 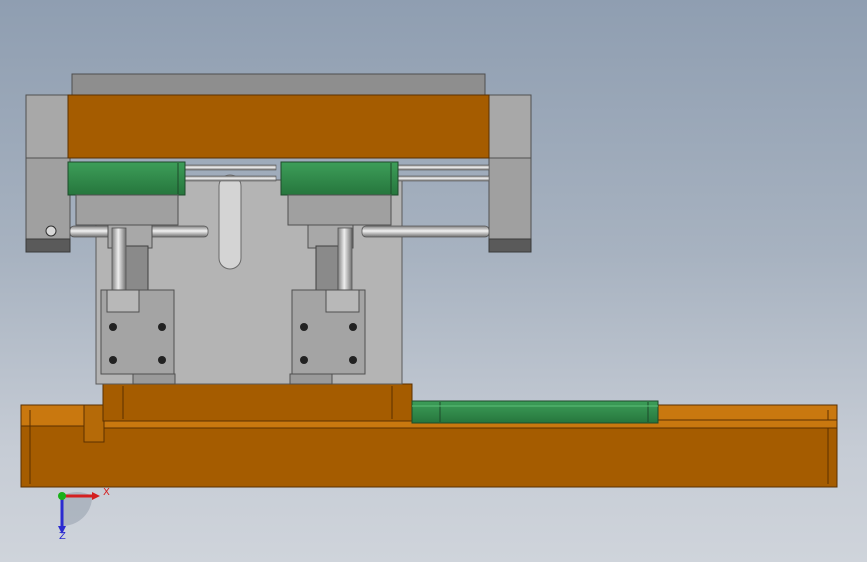 I want to click on left-clamp-assembly, so click(x=127, y=289).